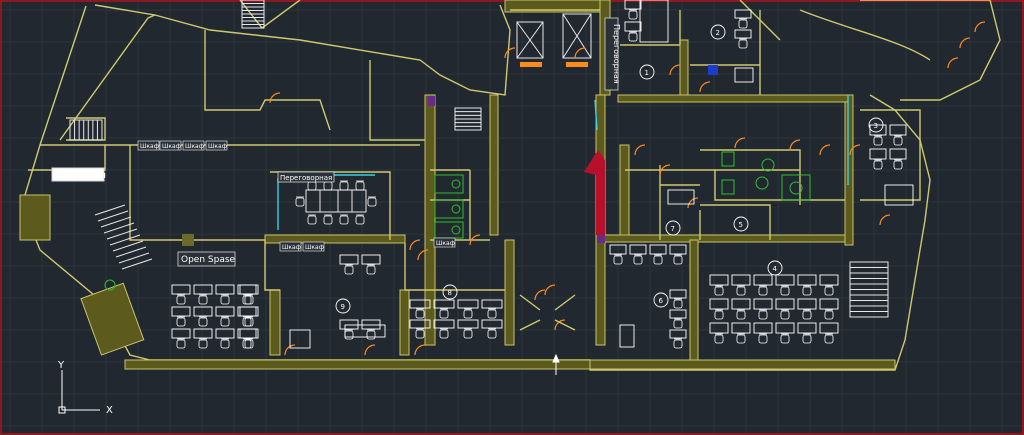 This screenshot has width=1024, height=435. I want to click on ucs-x-label: X, so click(109, 410).